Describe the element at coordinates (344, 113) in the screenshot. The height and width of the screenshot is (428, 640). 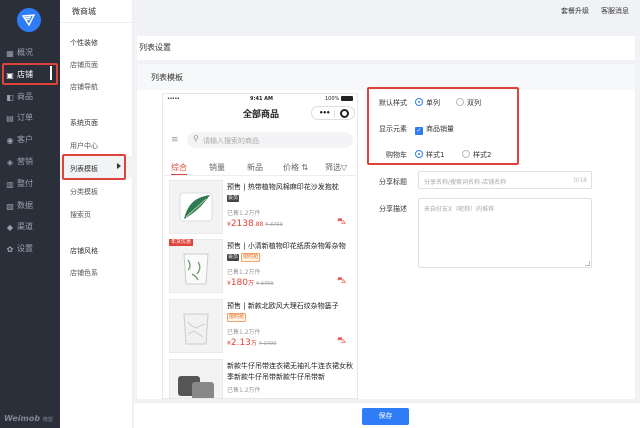
I see `close-circle-icon` at that location.